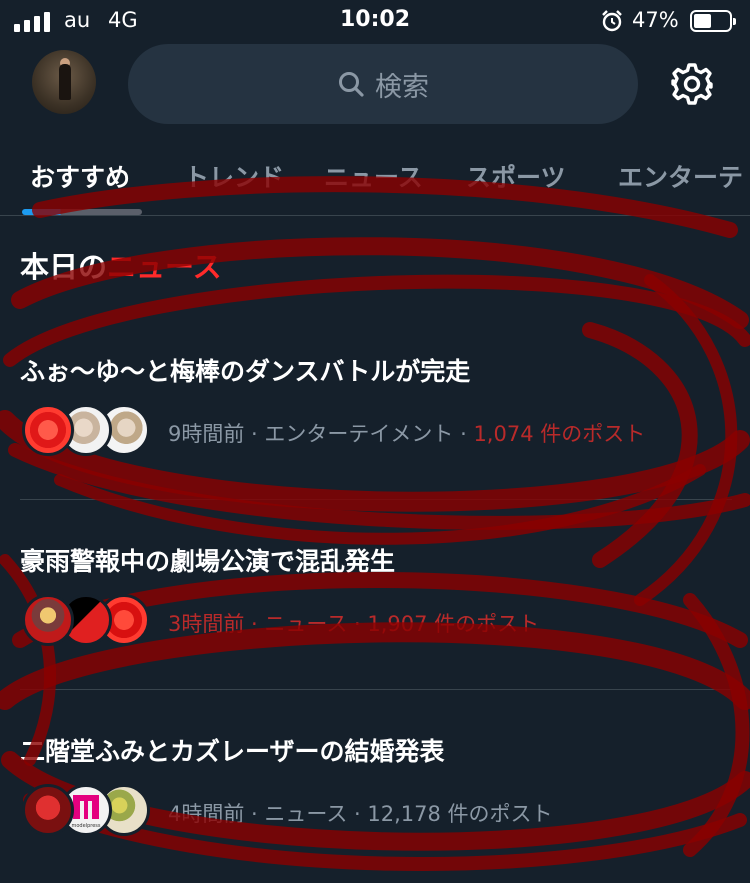  I want to click on news-time: 9時間前, so click(206, 434).